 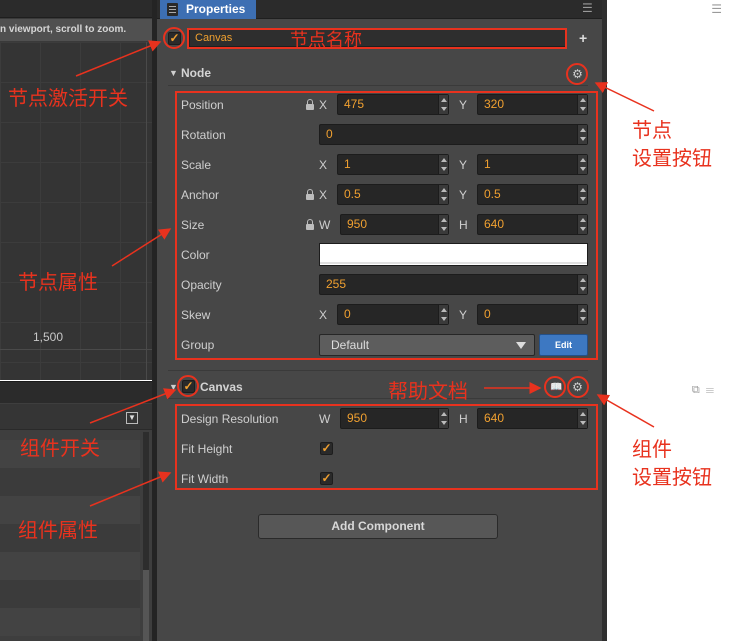 What do you see at coordinates (221, 387) in the screenshot?
I see `component-title: Canvas` at bounding box center [221, 387].